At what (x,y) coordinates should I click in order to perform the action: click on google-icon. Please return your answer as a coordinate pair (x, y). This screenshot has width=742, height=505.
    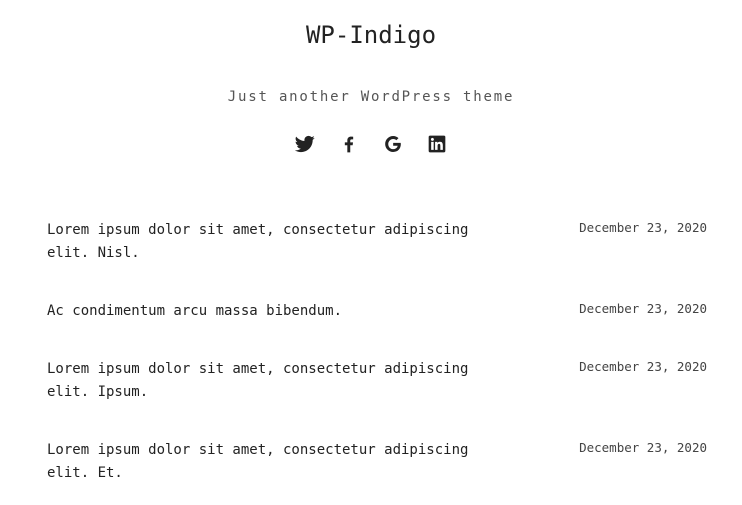
    Looking at the image, I should click on (393, 144).